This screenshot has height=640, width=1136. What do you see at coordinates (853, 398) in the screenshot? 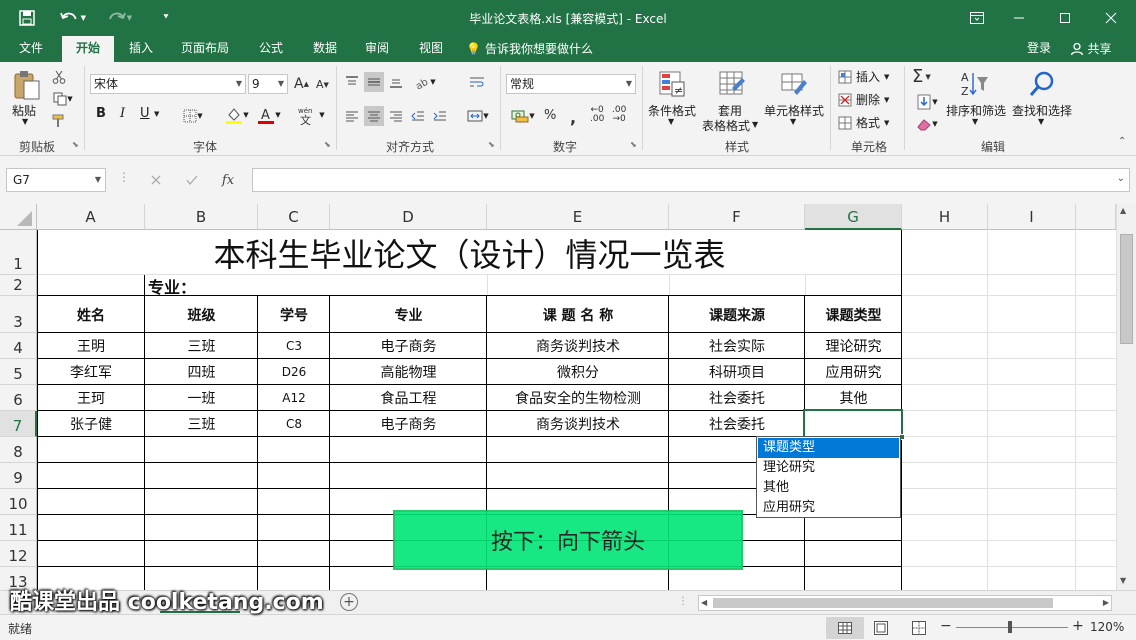
I see `table-cell: 其他` at bounding box center [853, 398].